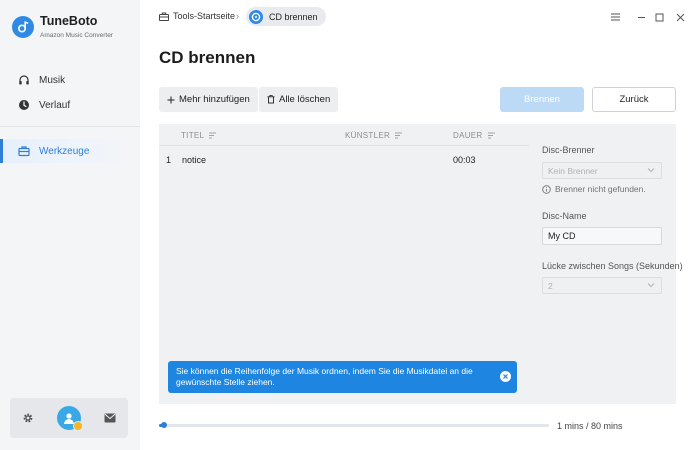  What do you see at coordinates (24, 105) in the screenshot?
I see `clock-icon` at bounding box center [24, 105].